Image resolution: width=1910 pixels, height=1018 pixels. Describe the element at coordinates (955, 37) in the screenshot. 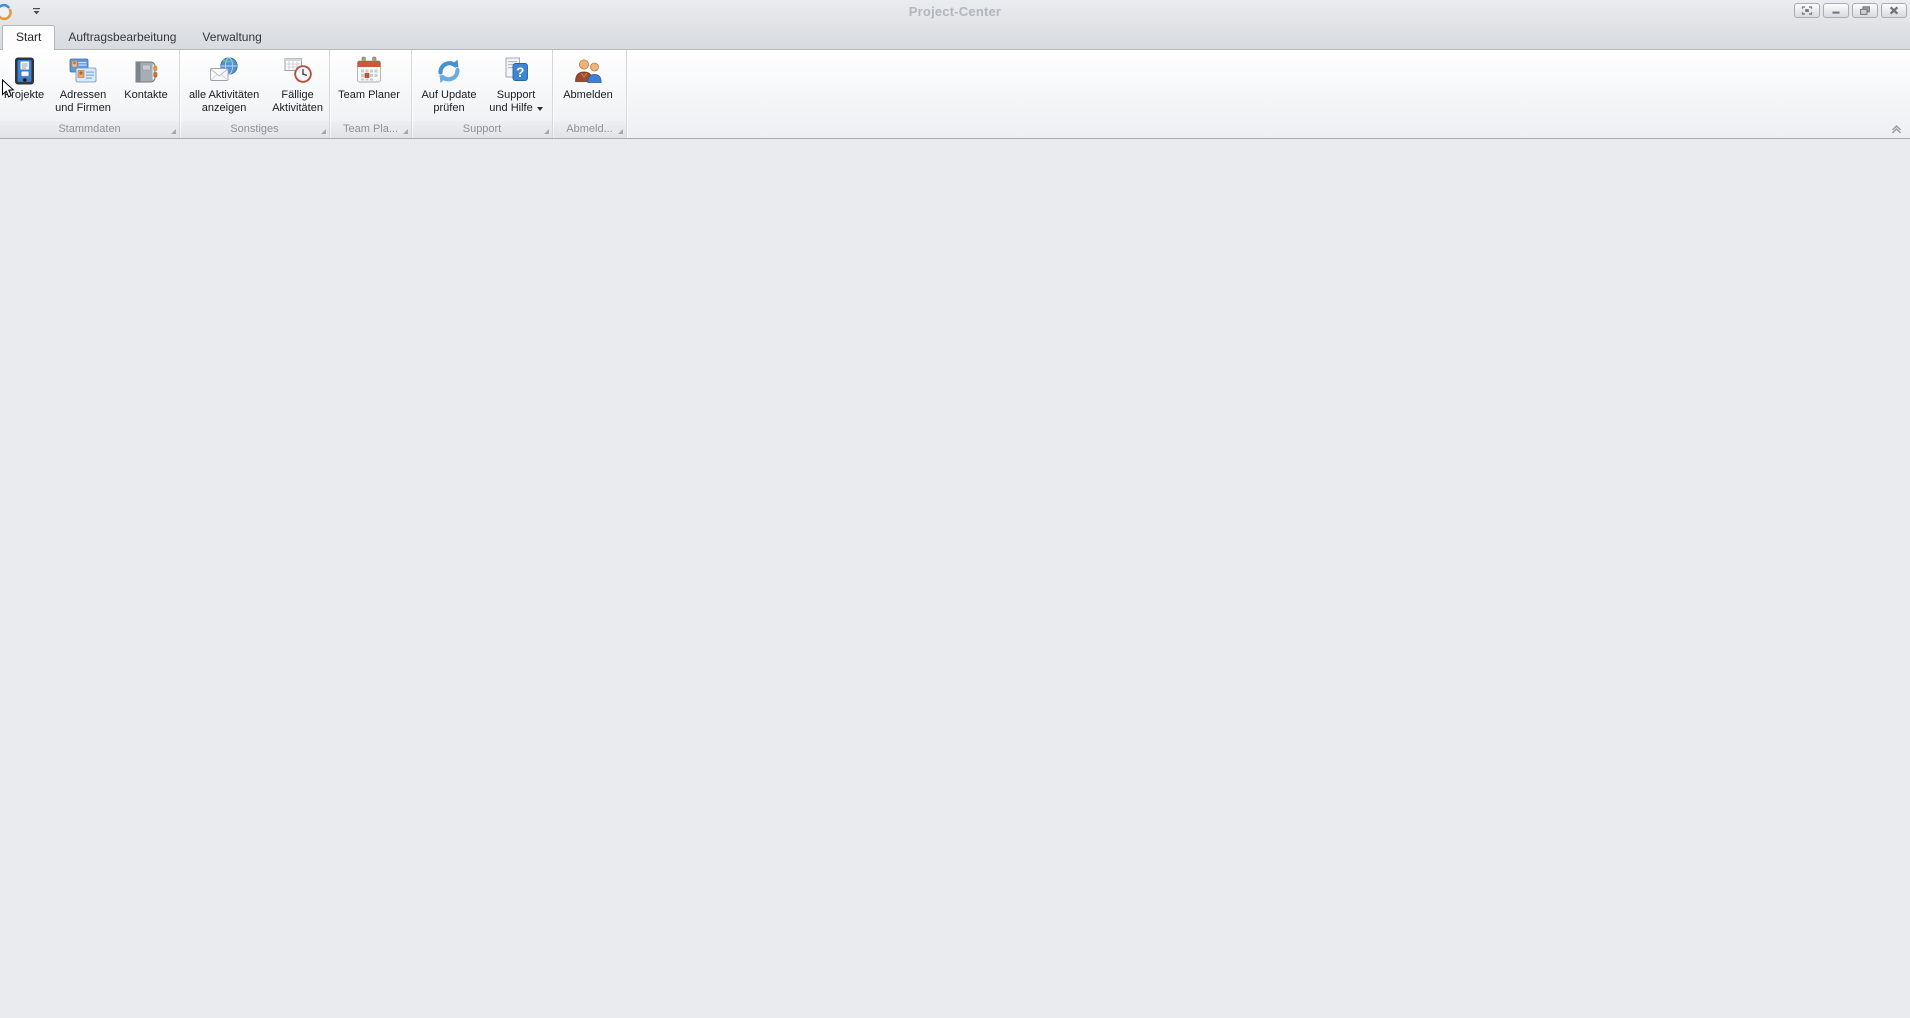

I see `ribbon-tab-bar: Start Auftragsbearbeitung Verwaltung` at that location.